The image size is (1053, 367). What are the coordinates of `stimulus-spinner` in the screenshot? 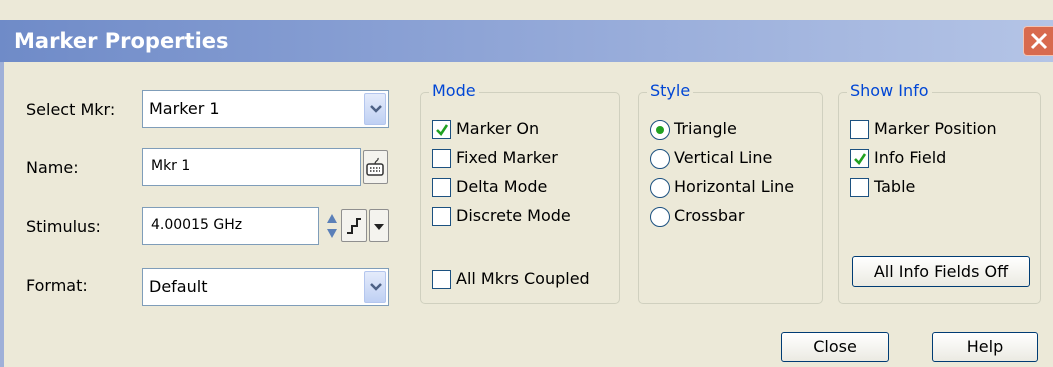 It's located at (332, 226).